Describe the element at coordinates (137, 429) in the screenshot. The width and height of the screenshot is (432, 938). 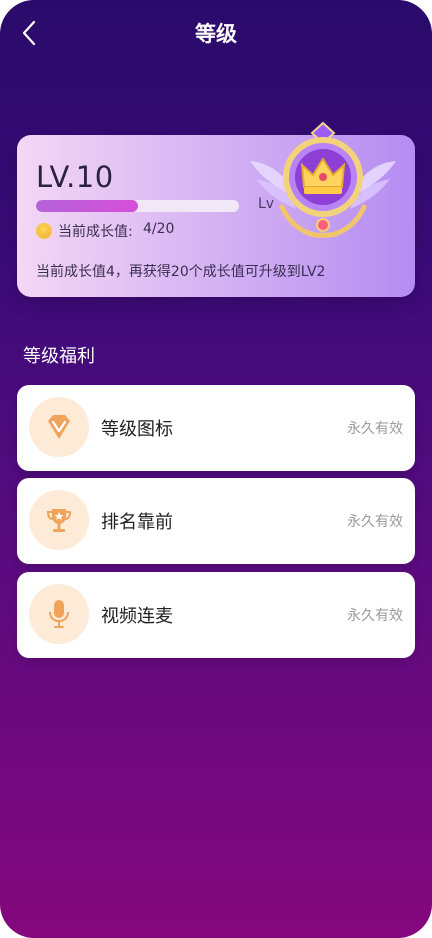
I see `benefit-name: 等级图标` at that location.